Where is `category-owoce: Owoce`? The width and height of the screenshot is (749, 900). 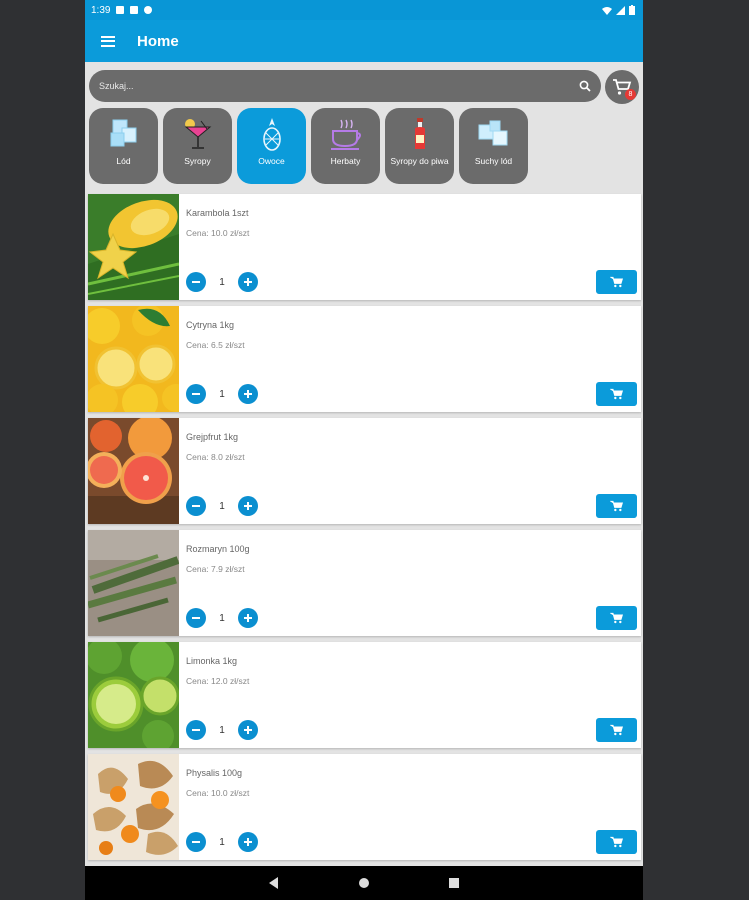
category-owoce: Owoce is located at coordinates (271, 146).